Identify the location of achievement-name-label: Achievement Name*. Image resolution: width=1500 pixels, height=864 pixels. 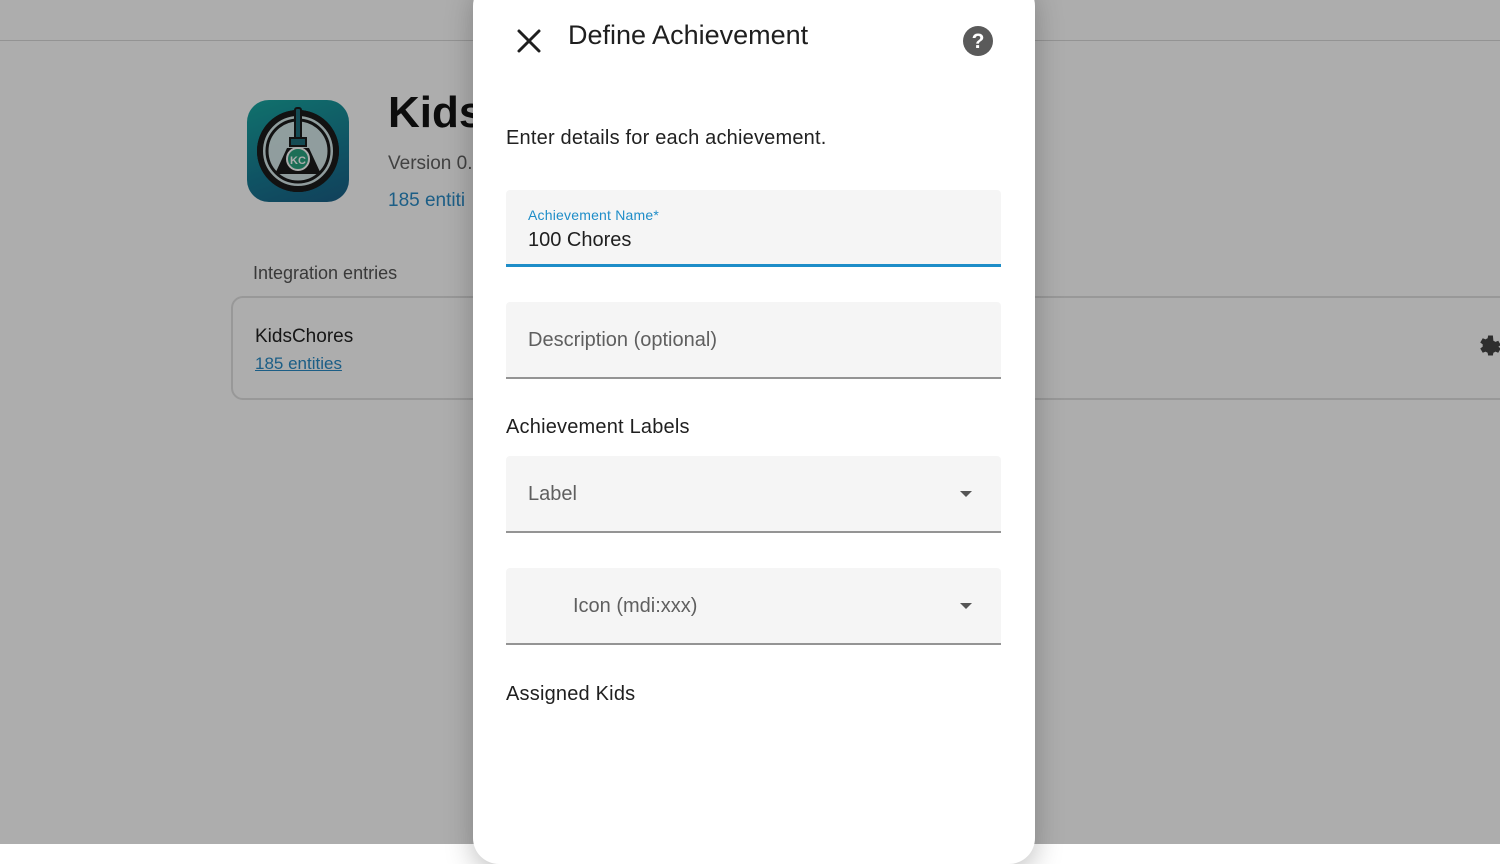
(594, 215).